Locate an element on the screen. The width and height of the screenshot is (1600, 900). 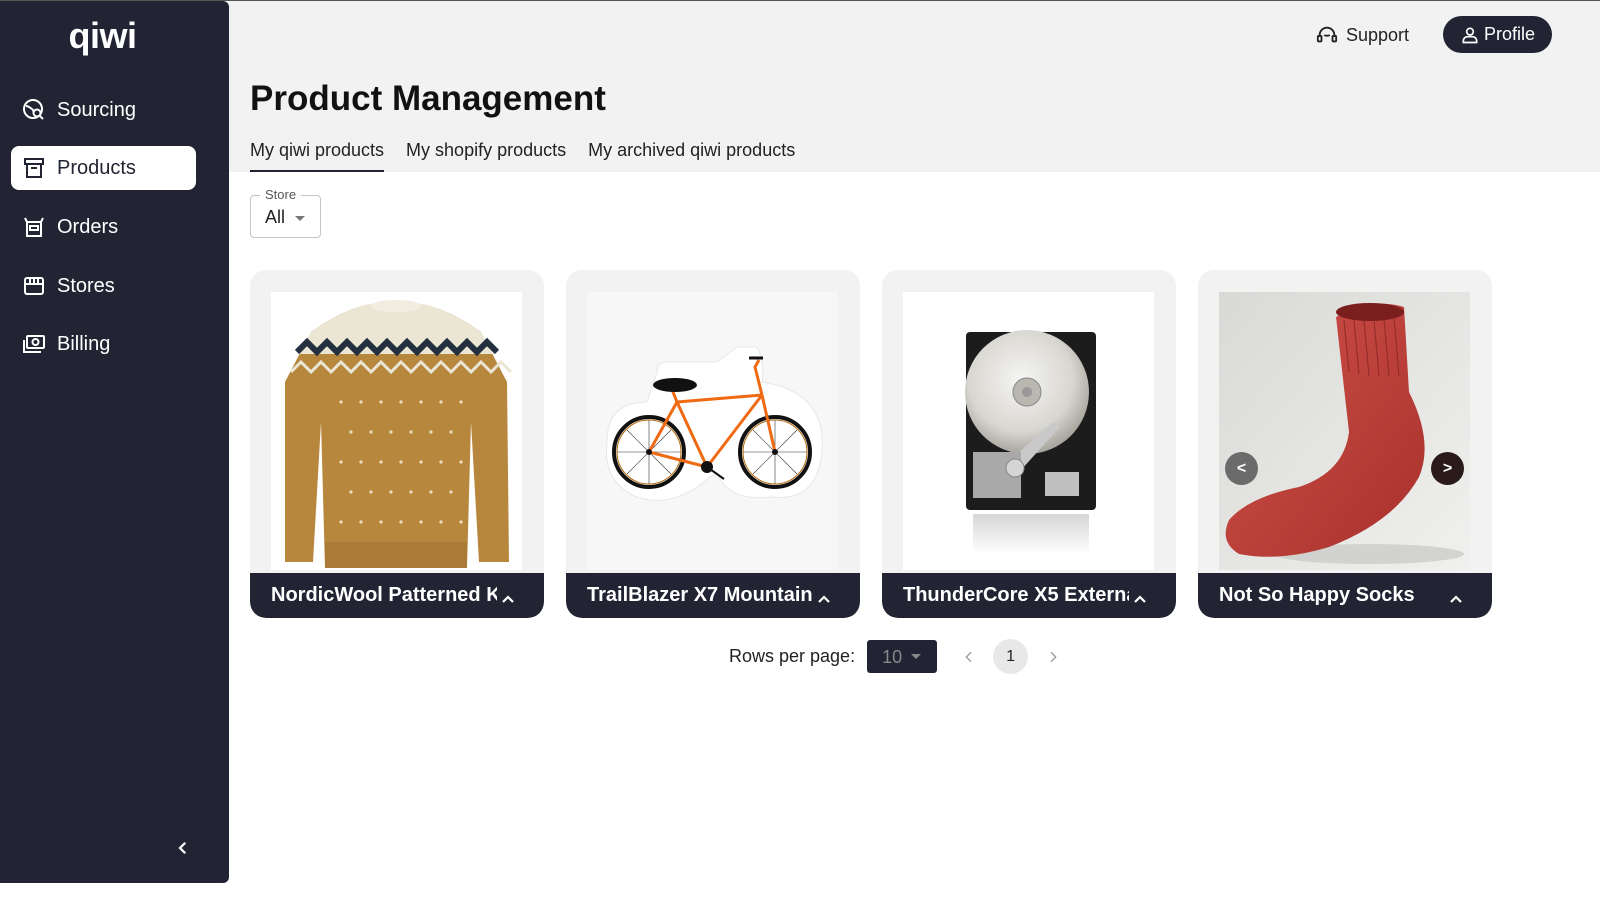
globe-search-icon is located at coordinates (34, 110).